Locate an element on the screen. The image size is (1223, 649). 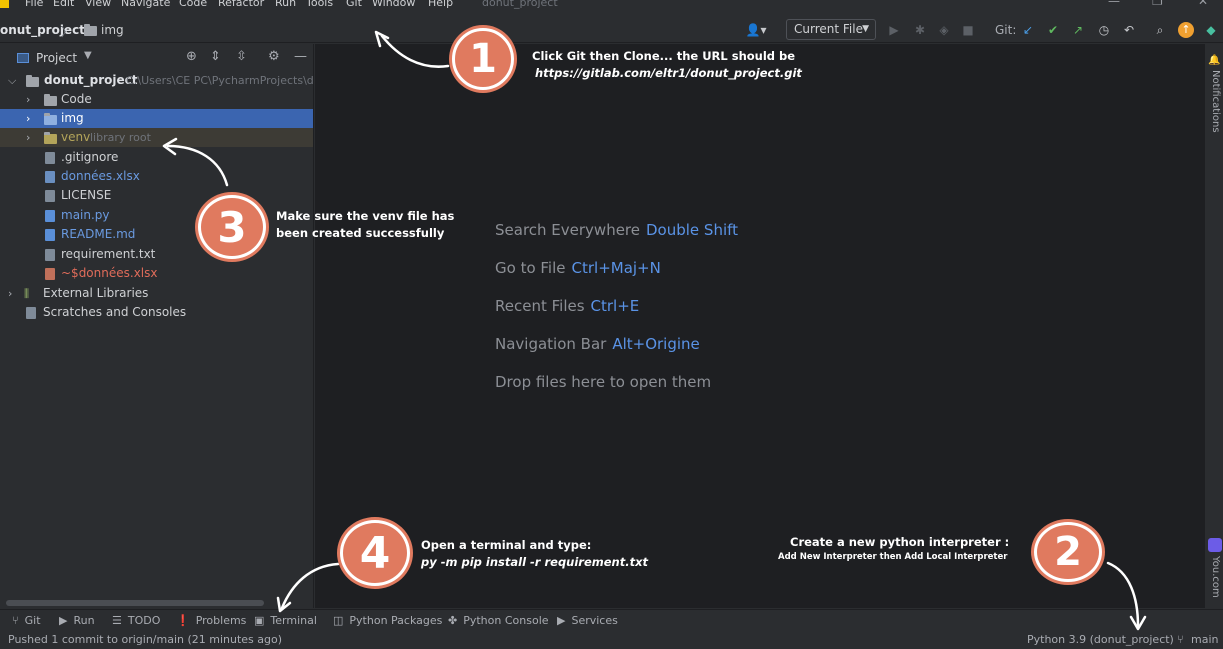
services-icon: ▶ is located at coordinates (561, 620).